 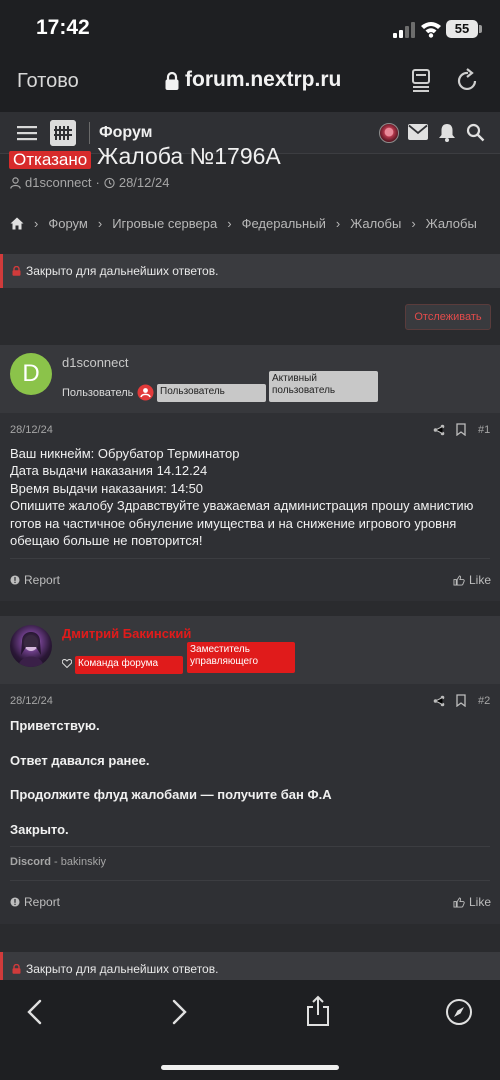 What do you see at coordinates (126, 633) in the screenshot?
I see `post-username: Дмитрий Бакинский` at bounding box center [126, 633].